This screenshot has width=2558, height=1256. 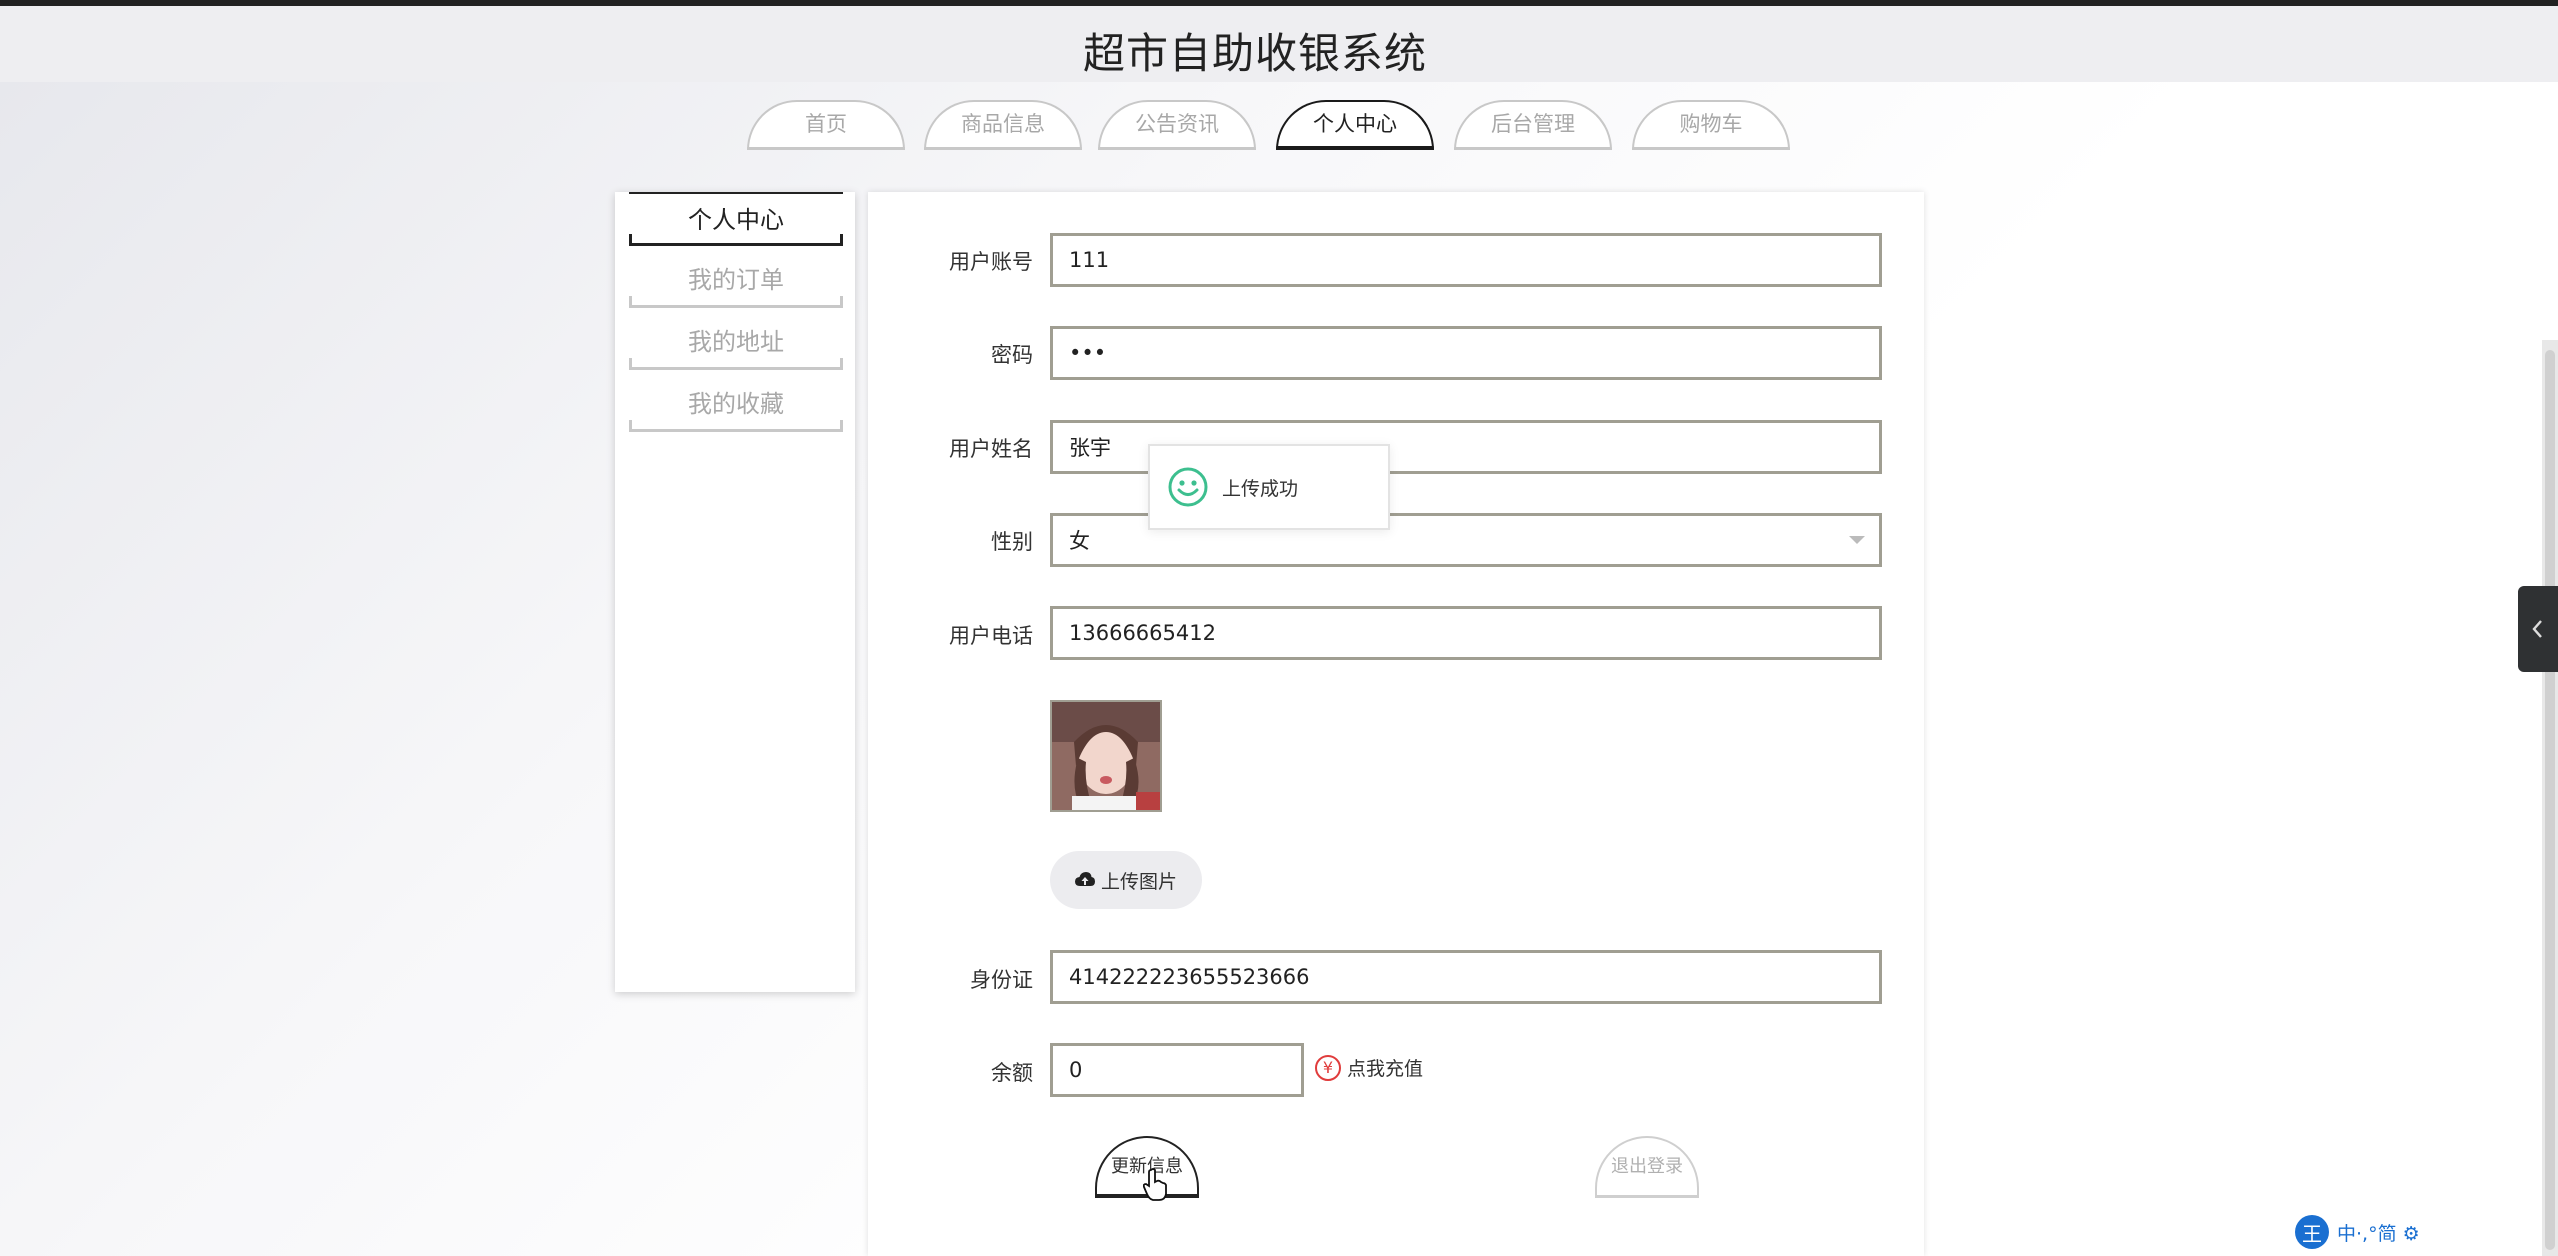 What do you see at coordinates (1012, 1073) in the screenshot?
I see `balance-label: 余额` at bounding box center [1012, 1073].